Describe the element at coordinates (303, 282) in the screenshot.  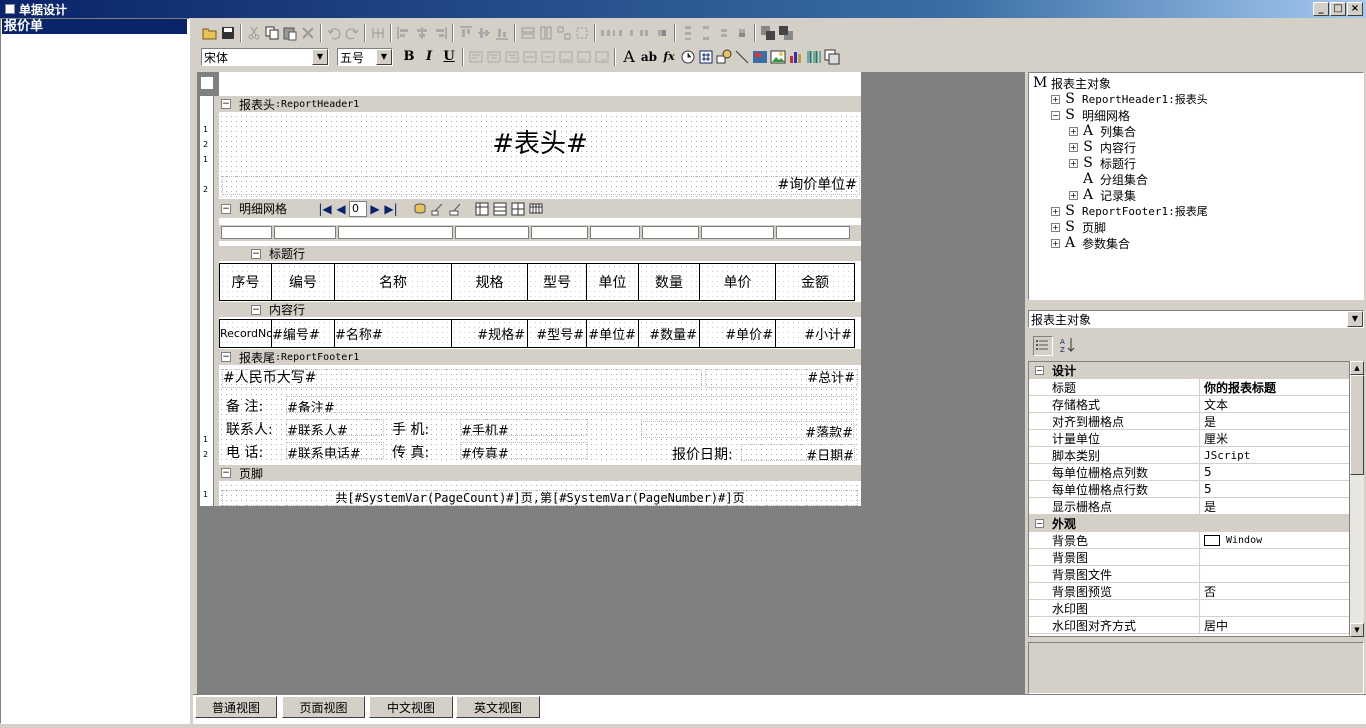
I see `column-header-cell: 编号` at that location.